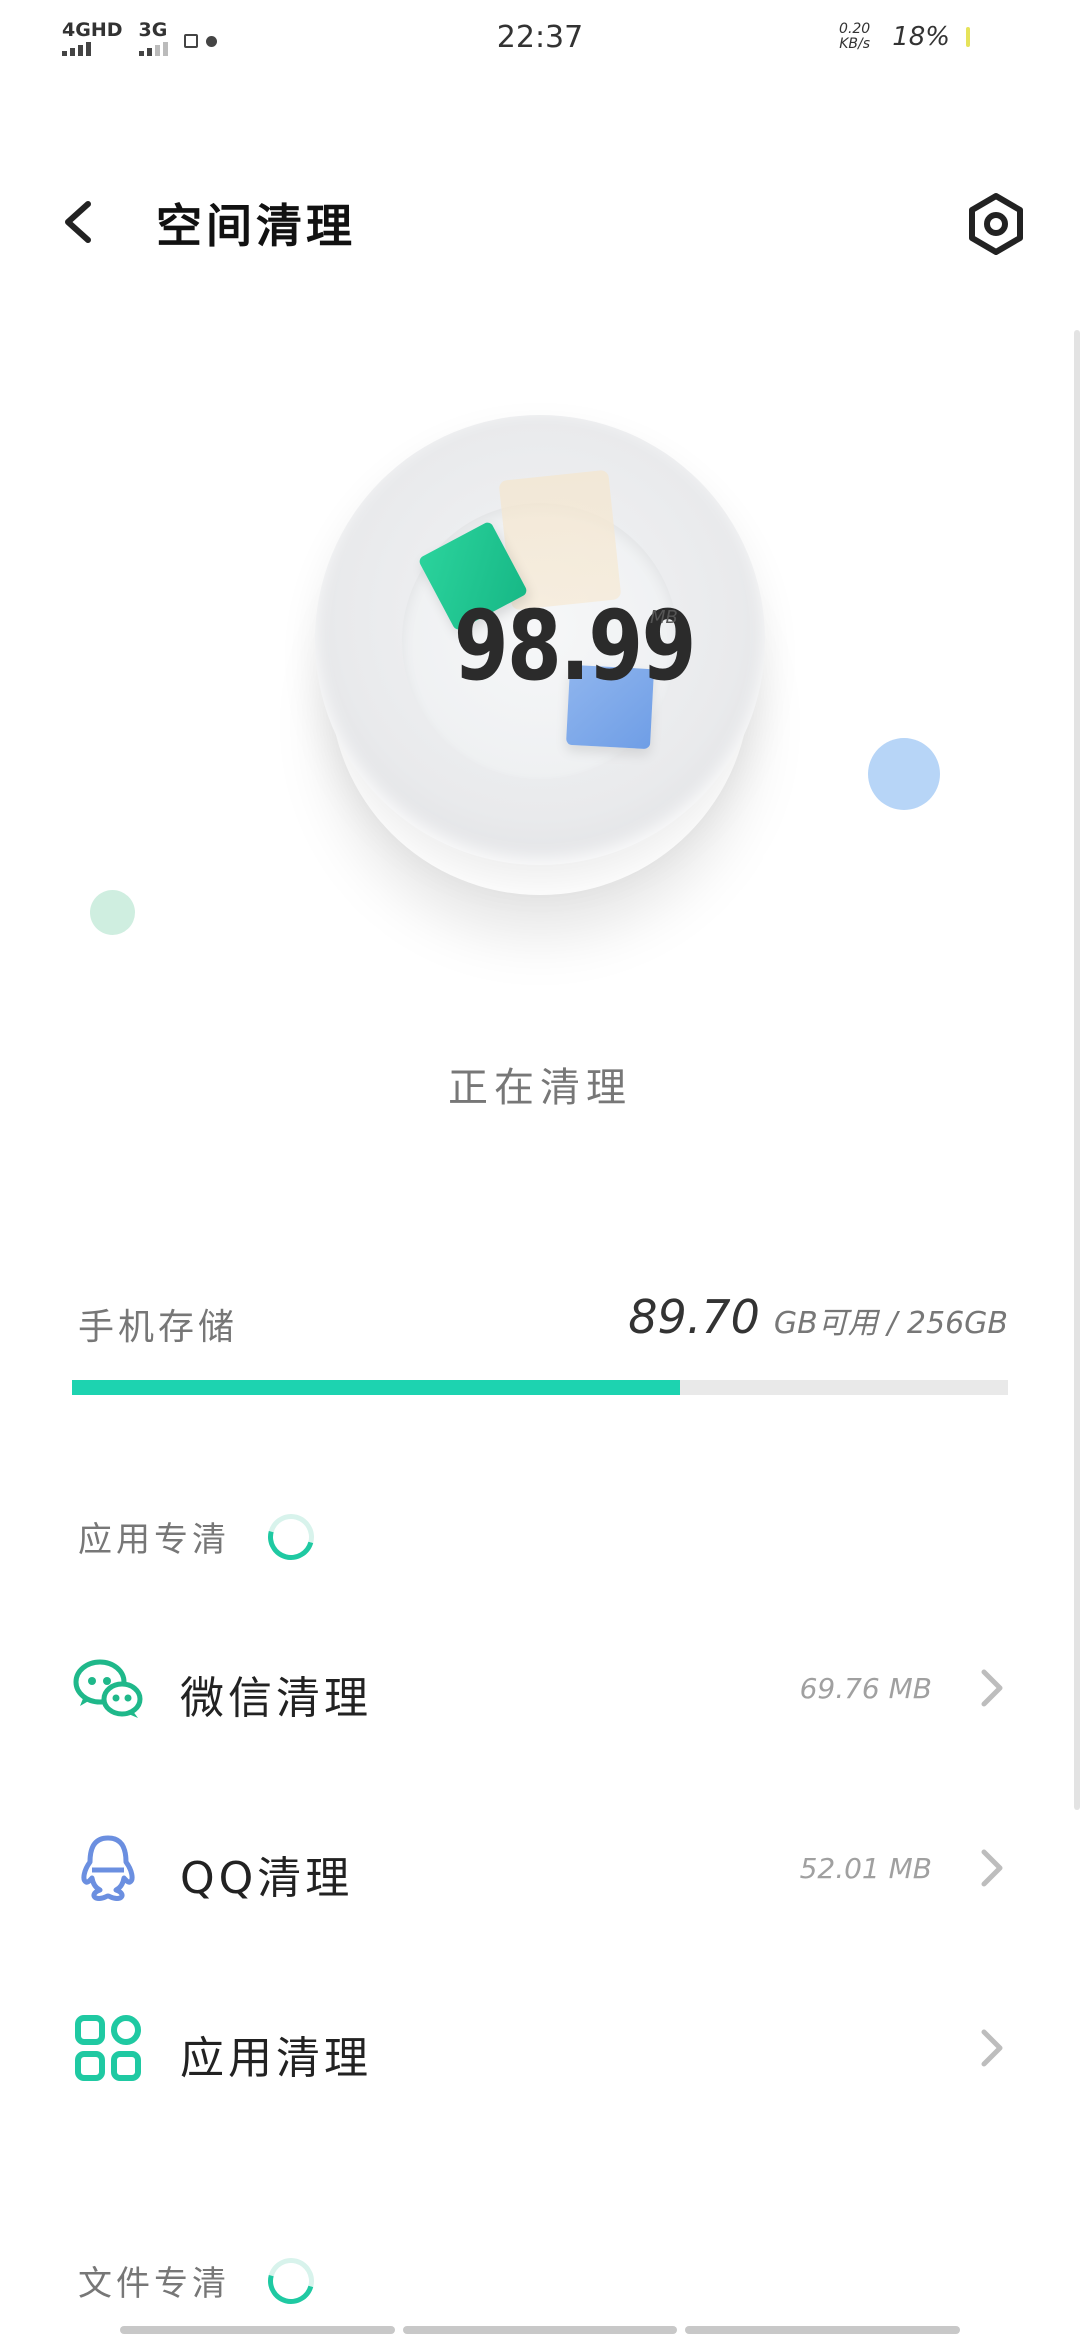  I want to click on list-item-wechat-clean: 微信清理 69.76 MB, so click(540, 1688).